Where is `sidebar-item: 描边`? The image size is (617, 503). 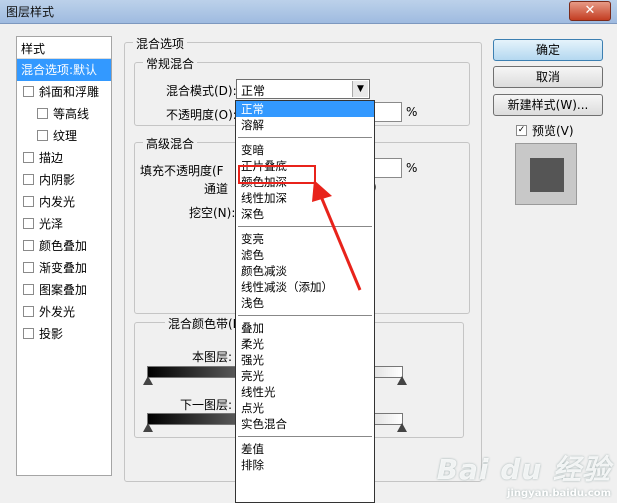
sidebar-item: 描边 is located at coordinates (64, 158).